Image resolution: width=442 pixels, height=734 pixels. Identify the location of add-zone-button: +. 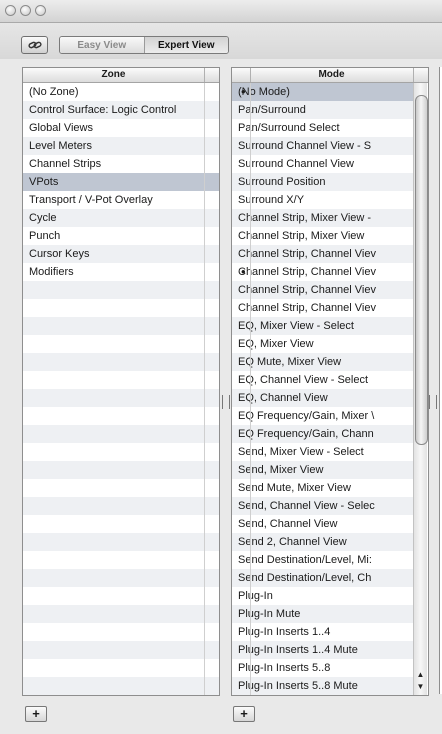
(36, 714).